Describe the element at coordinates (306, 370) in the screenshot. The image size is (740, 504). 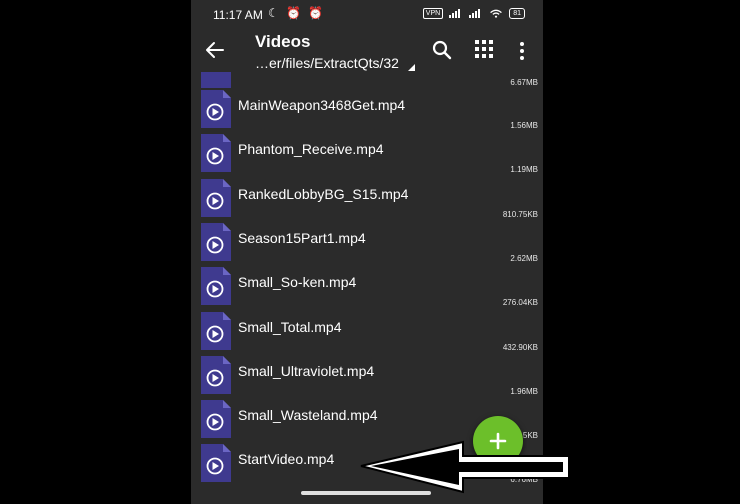
I see `file-name: Small_Ultraviolet.mp4` at that location.